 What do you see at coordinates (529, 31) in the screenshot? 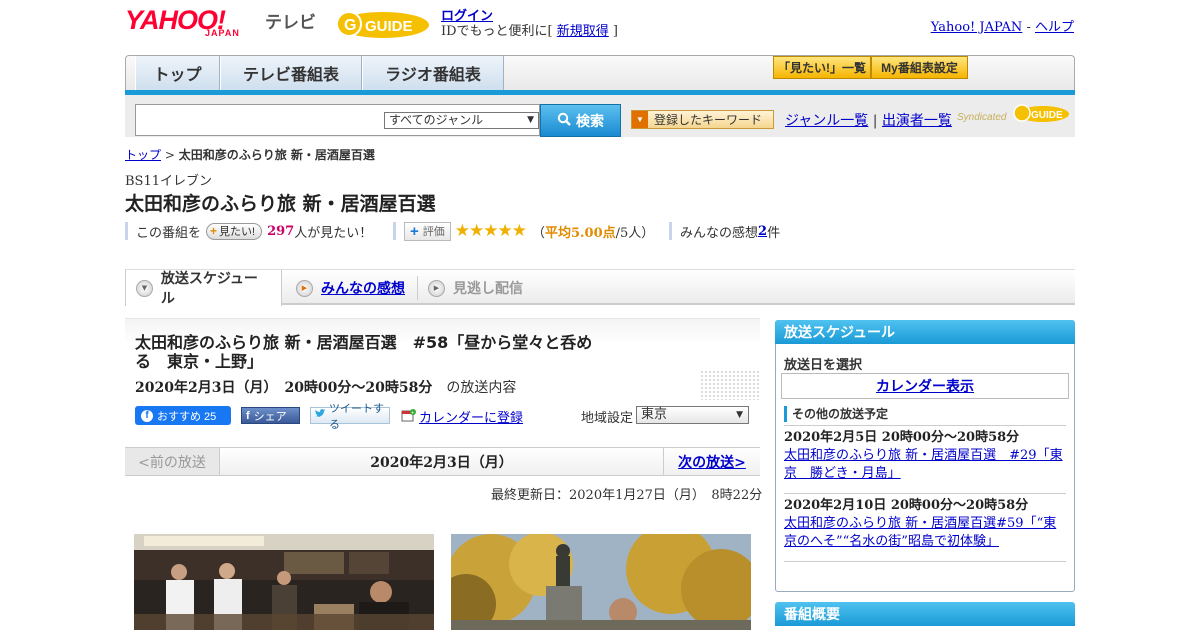
I see `login-subtext: IDでもっと便利に[ 新規取得 ]` at bounding box center [529, 31].